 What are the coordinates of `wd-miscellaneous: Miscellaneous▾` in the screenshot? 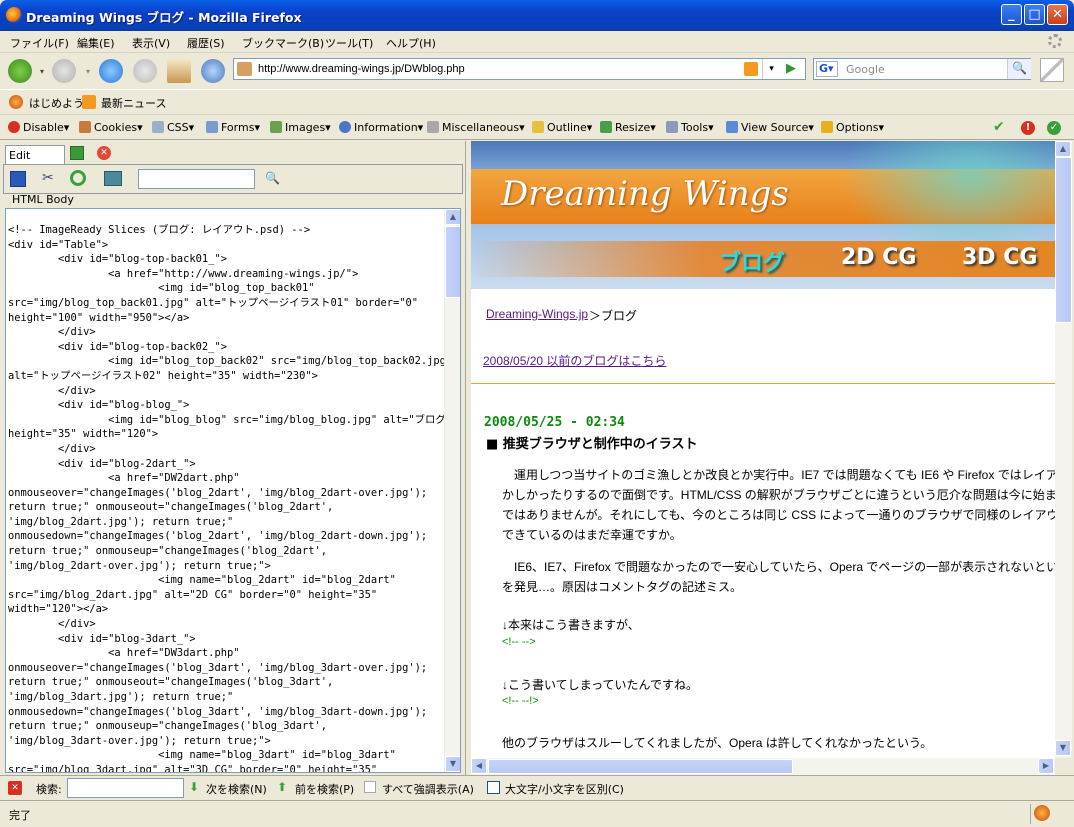 It's located at (476, 127).